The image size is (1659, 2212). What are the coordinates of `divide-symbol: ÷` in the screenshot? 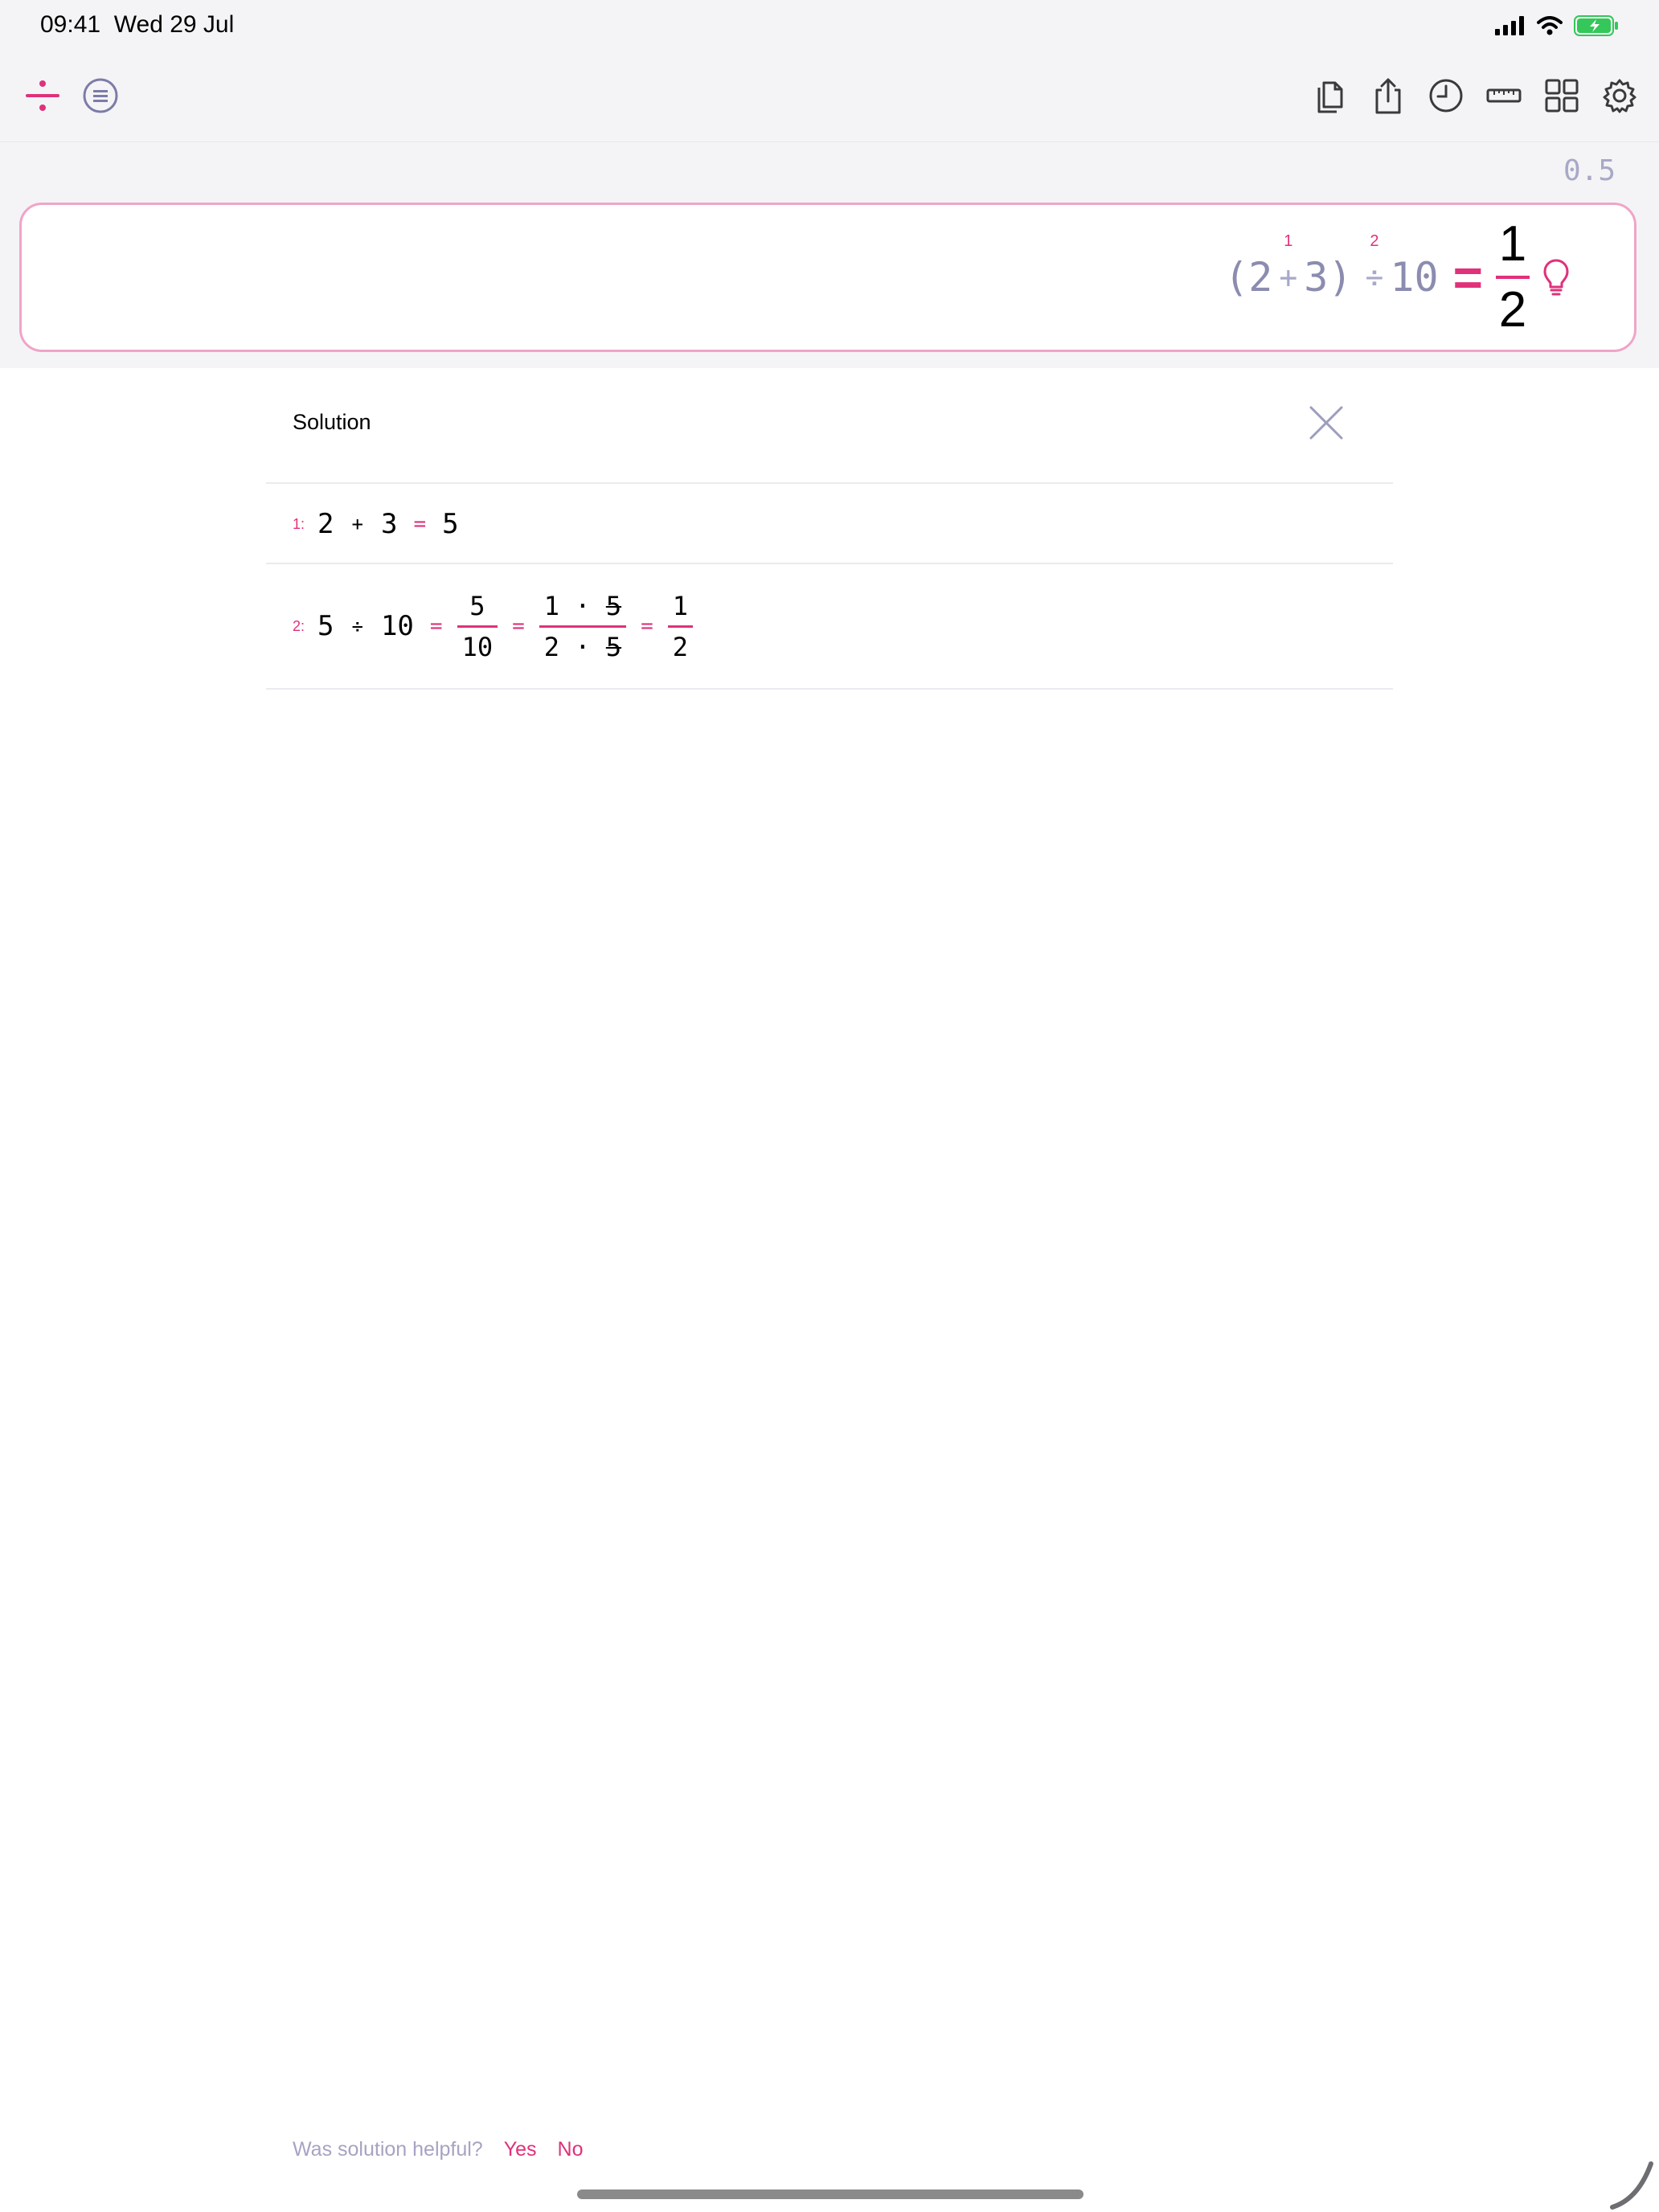 It's located at (1374, 277).